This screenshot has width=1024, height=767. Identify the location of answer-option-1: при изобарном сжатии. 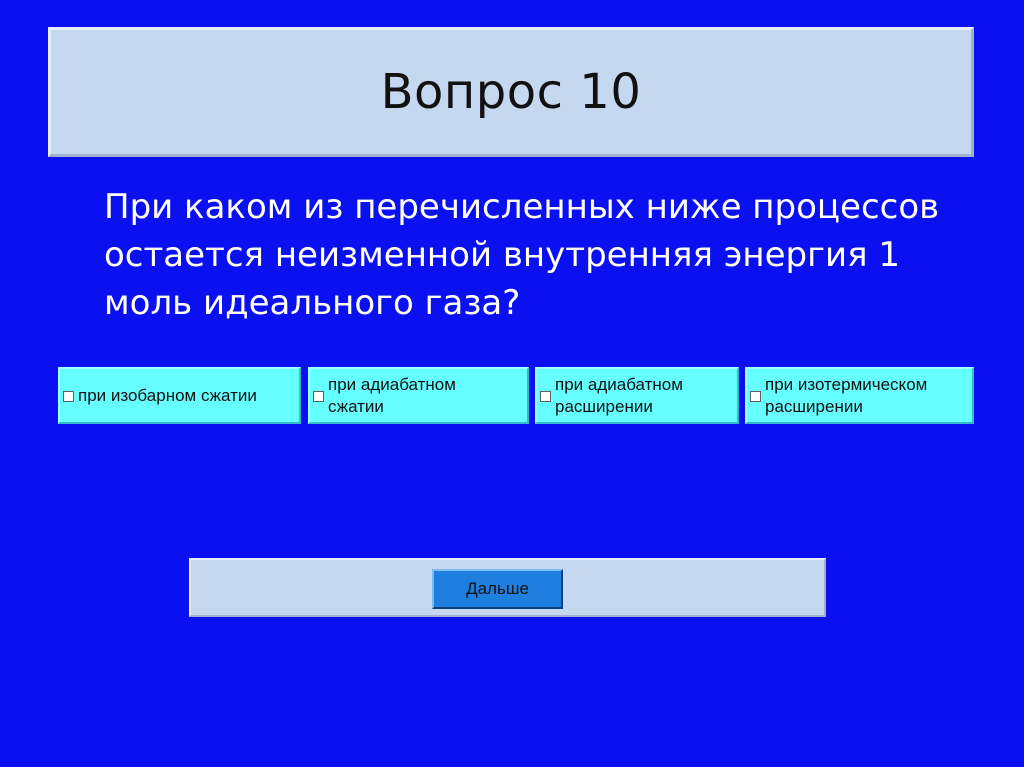
(179, 395).